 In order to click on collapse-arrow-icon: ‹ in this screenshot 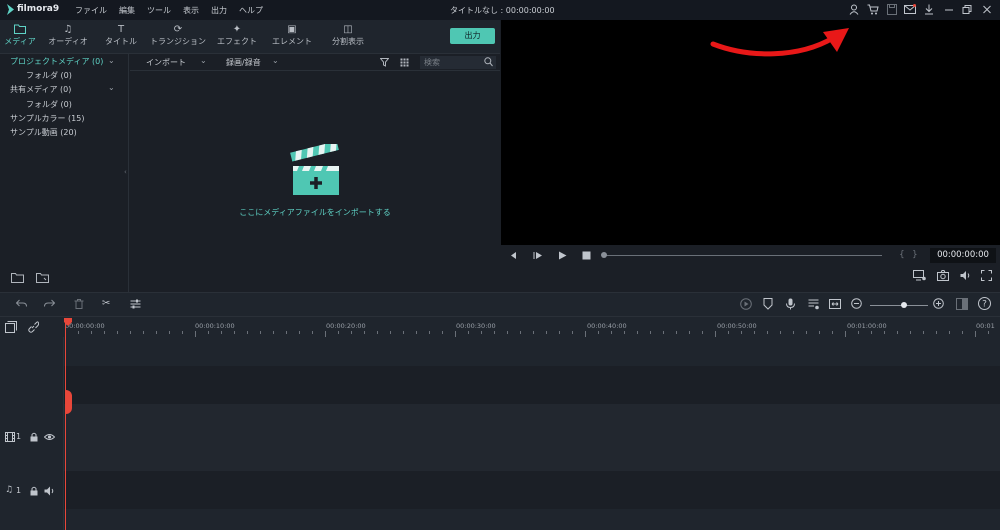, I will do `click(125, 172)`.